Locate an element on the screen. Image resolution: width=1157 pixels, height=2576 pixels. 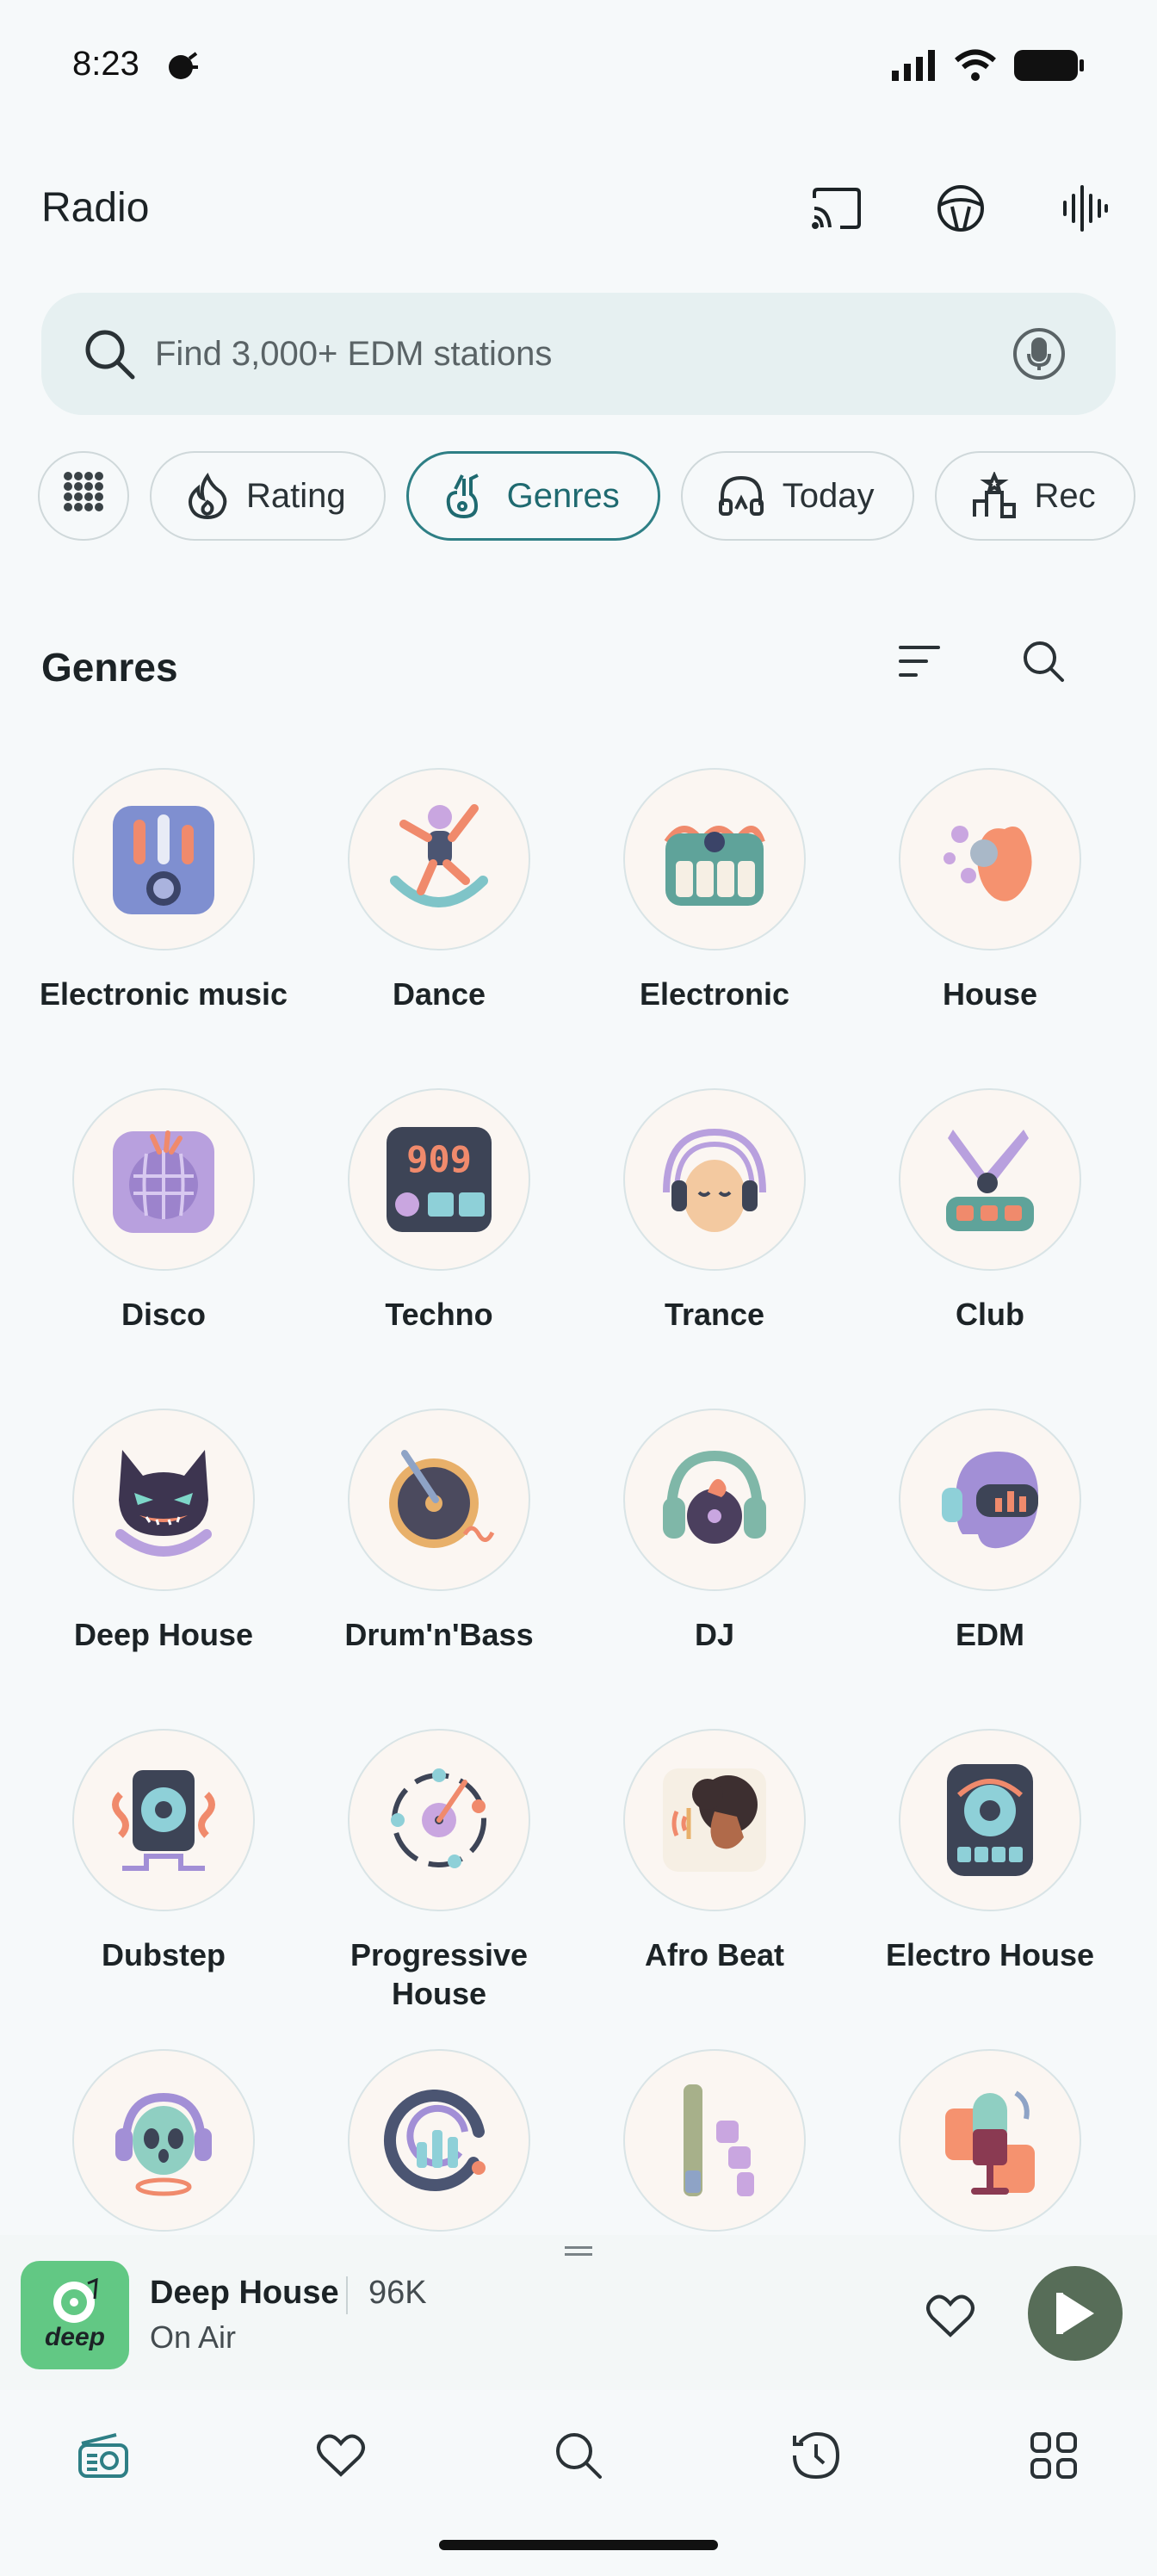
search-bar: Find 3,000+ EDM stations is located at coordinates (579, 354).